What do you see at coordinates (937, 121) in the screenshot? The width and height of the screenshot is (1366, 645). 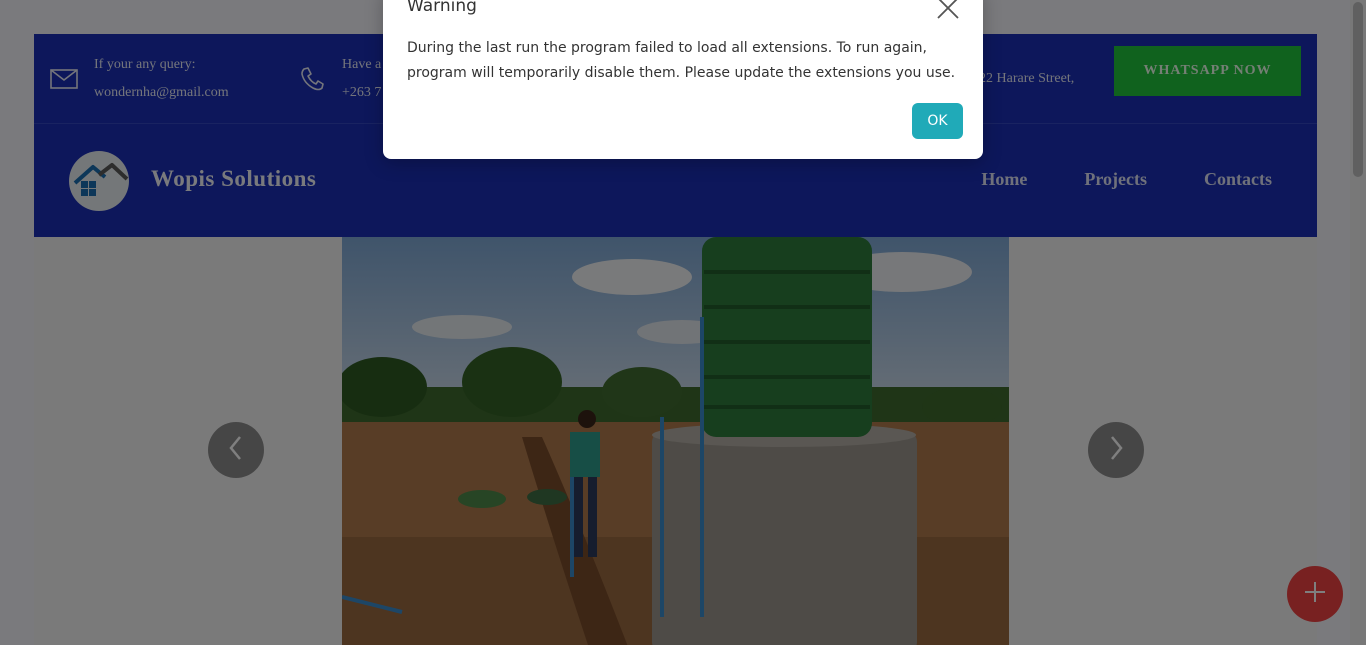 I see `ok-button: OK` at bounding box center [937, 121].